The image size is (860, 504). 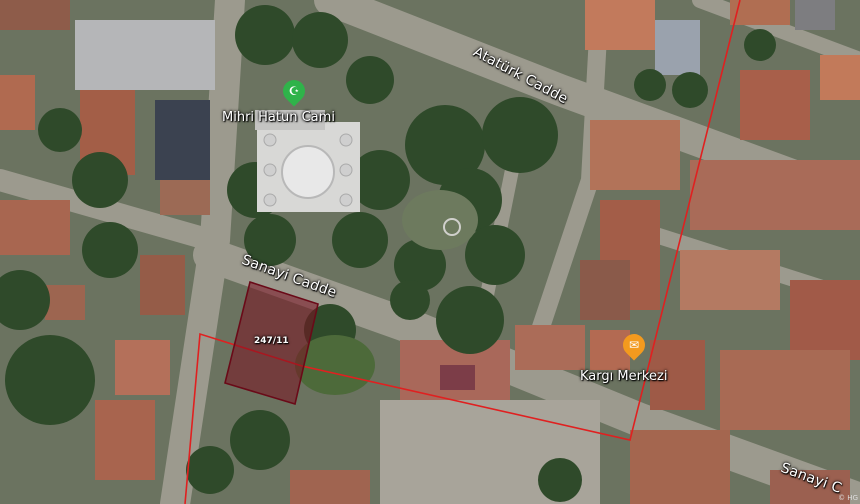 I want to click on envelope-icon: ✉, so click(x=634, y=345).